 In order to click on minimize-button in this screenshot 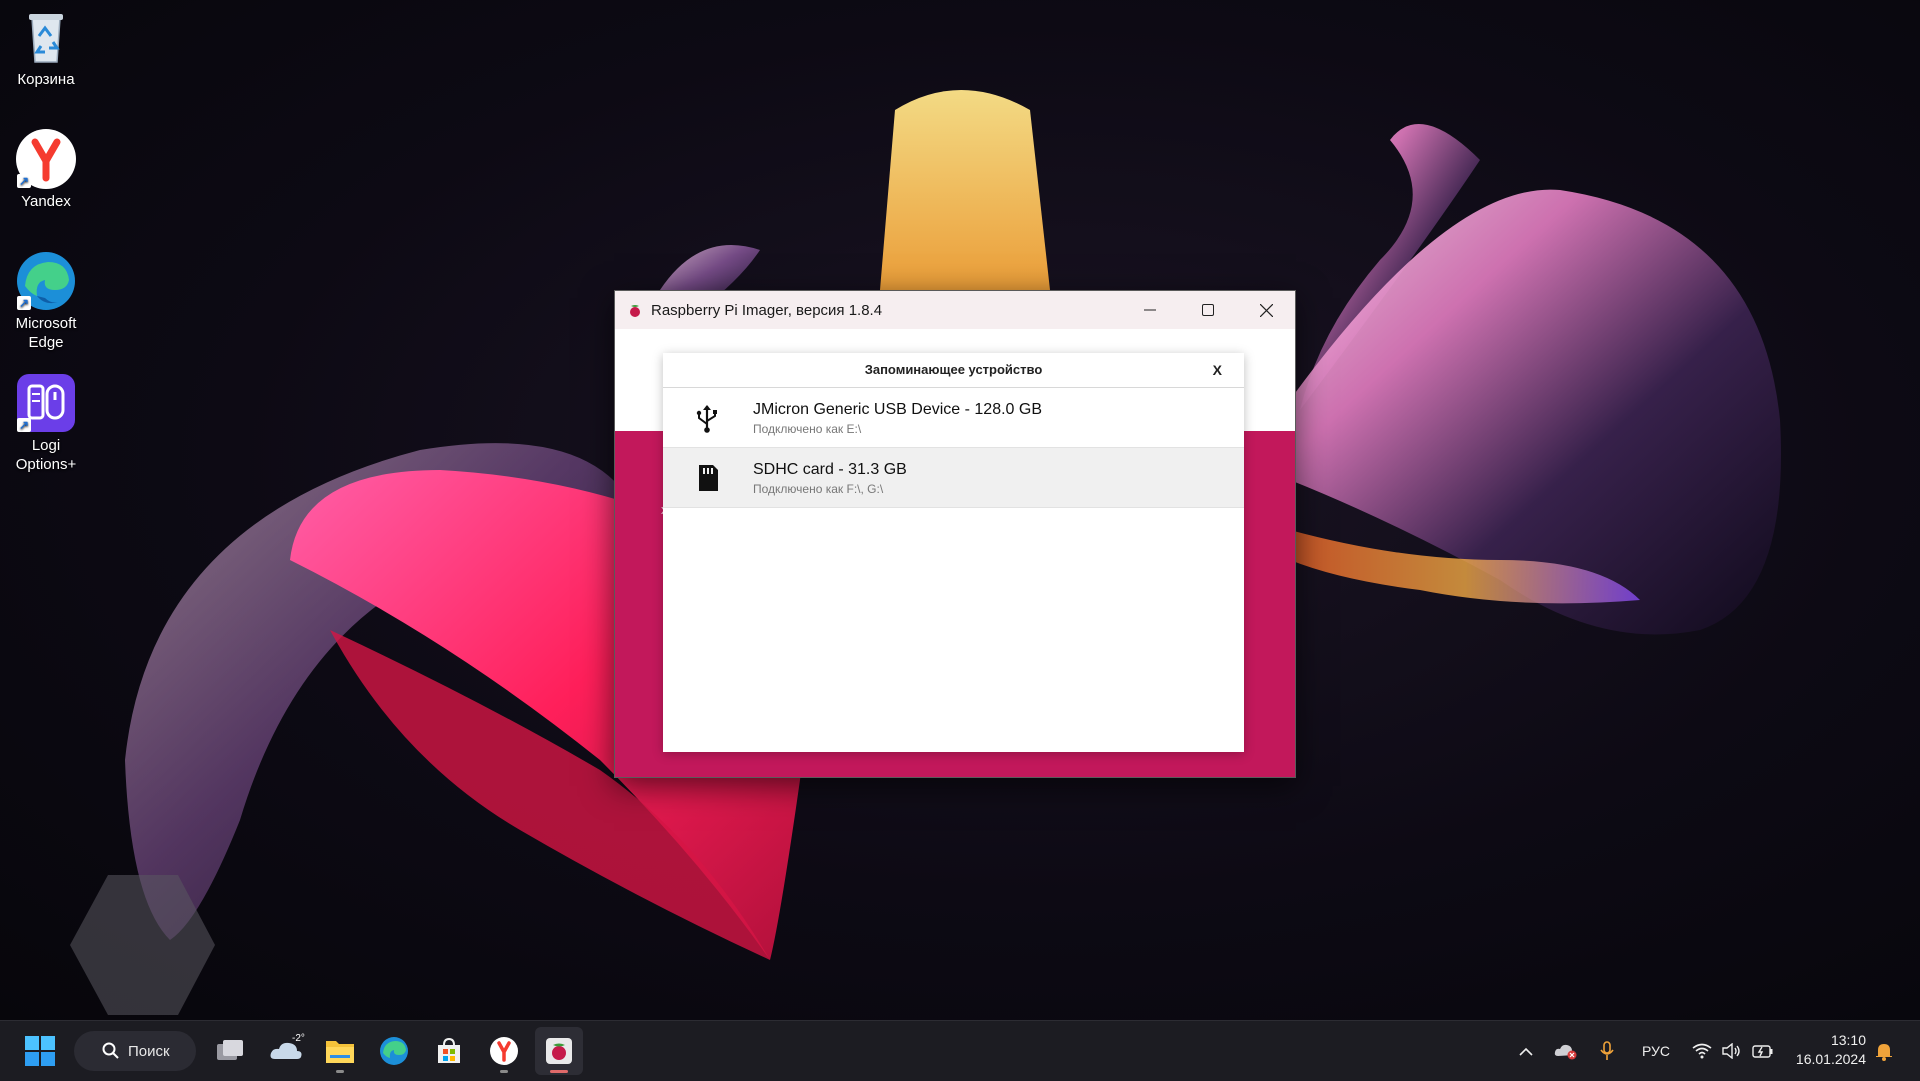, I will do `click(1150, 310)`.